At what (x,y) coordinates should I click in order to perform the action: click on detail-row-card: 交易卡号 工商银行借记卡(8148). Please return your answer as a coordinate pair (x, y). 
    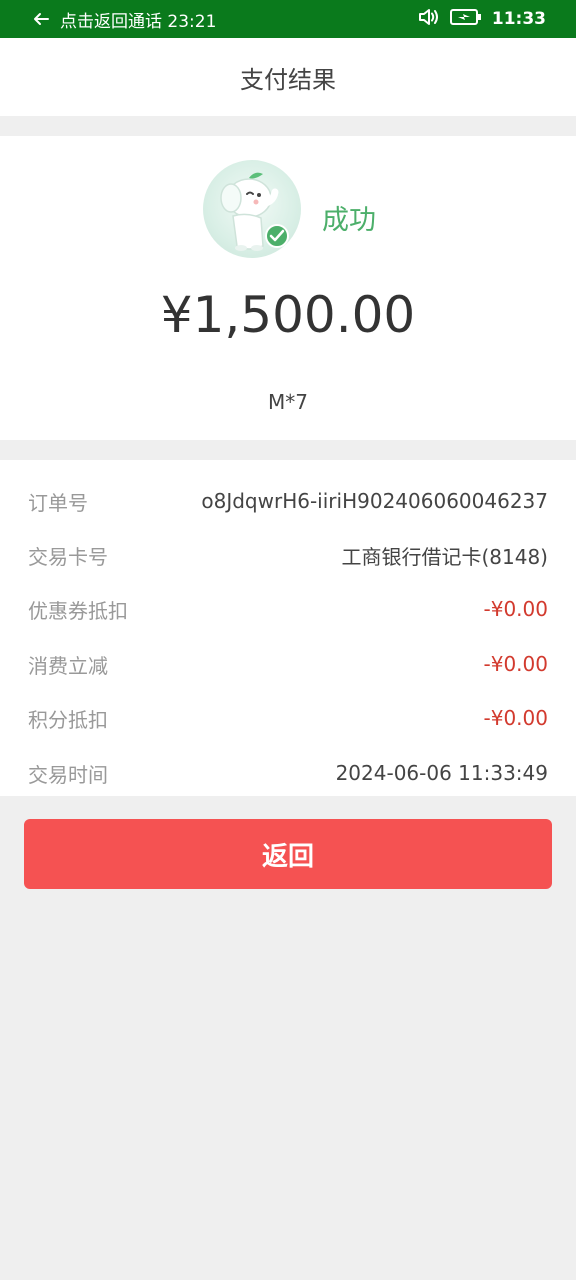
    Looking at the image, I should click on (288, 555).